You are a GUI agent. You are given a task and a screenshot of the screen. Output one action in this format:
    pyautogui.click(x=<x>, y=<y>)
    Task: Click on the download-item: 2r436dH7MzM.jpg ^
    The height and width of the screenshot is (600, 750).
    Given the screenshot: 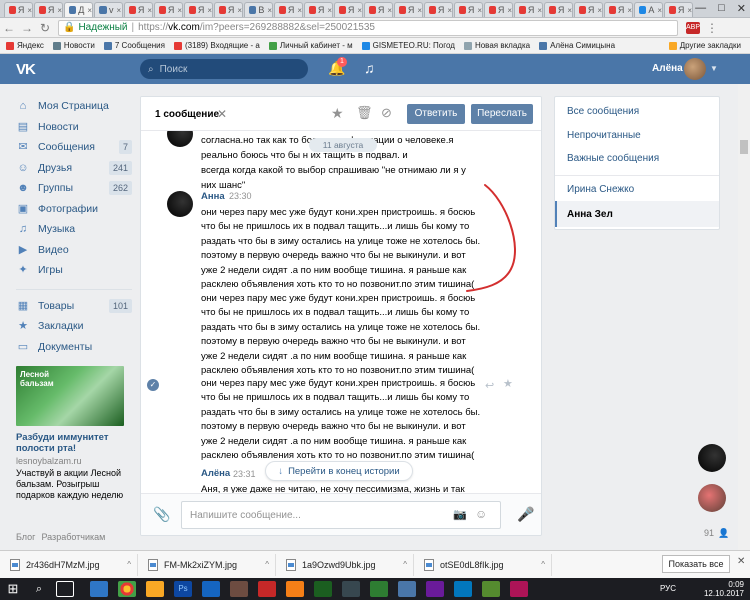 What is the action you would take?
    pyautogui.click(x=69, y=564)
    